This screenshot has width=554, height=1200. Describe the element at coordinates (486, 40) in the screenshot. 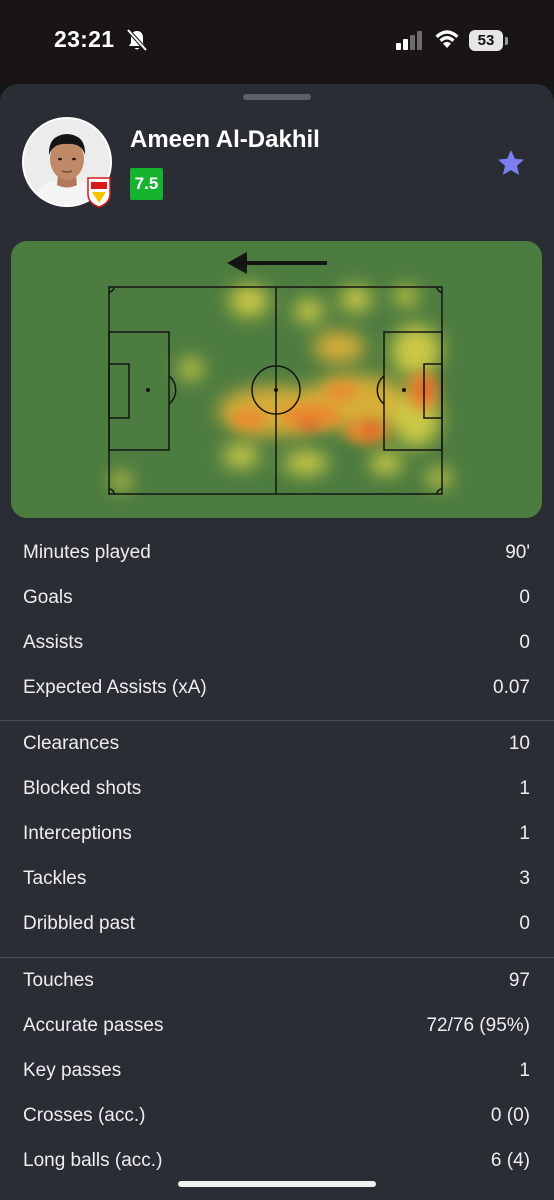

I see `battery-level: 53` at that location.